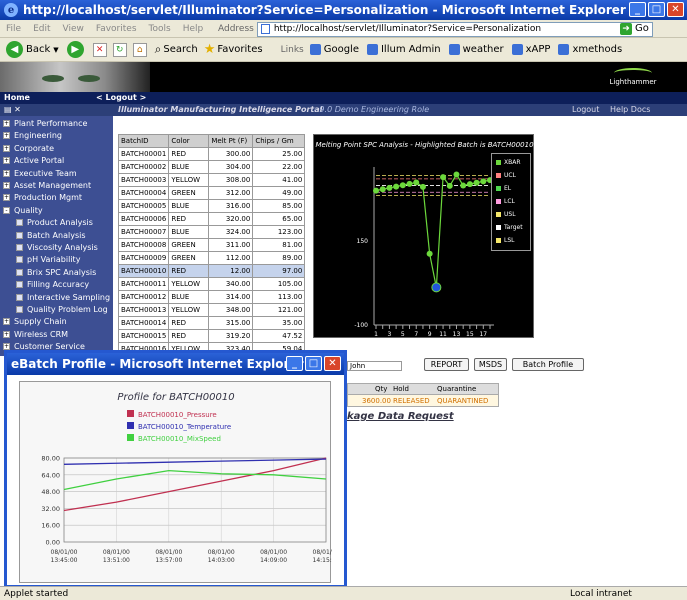  Describe the element at coordinates (62, 309) in the screenshot. I see `sidebar-item-quality-problem-log: Quality Problem Log` at that location.